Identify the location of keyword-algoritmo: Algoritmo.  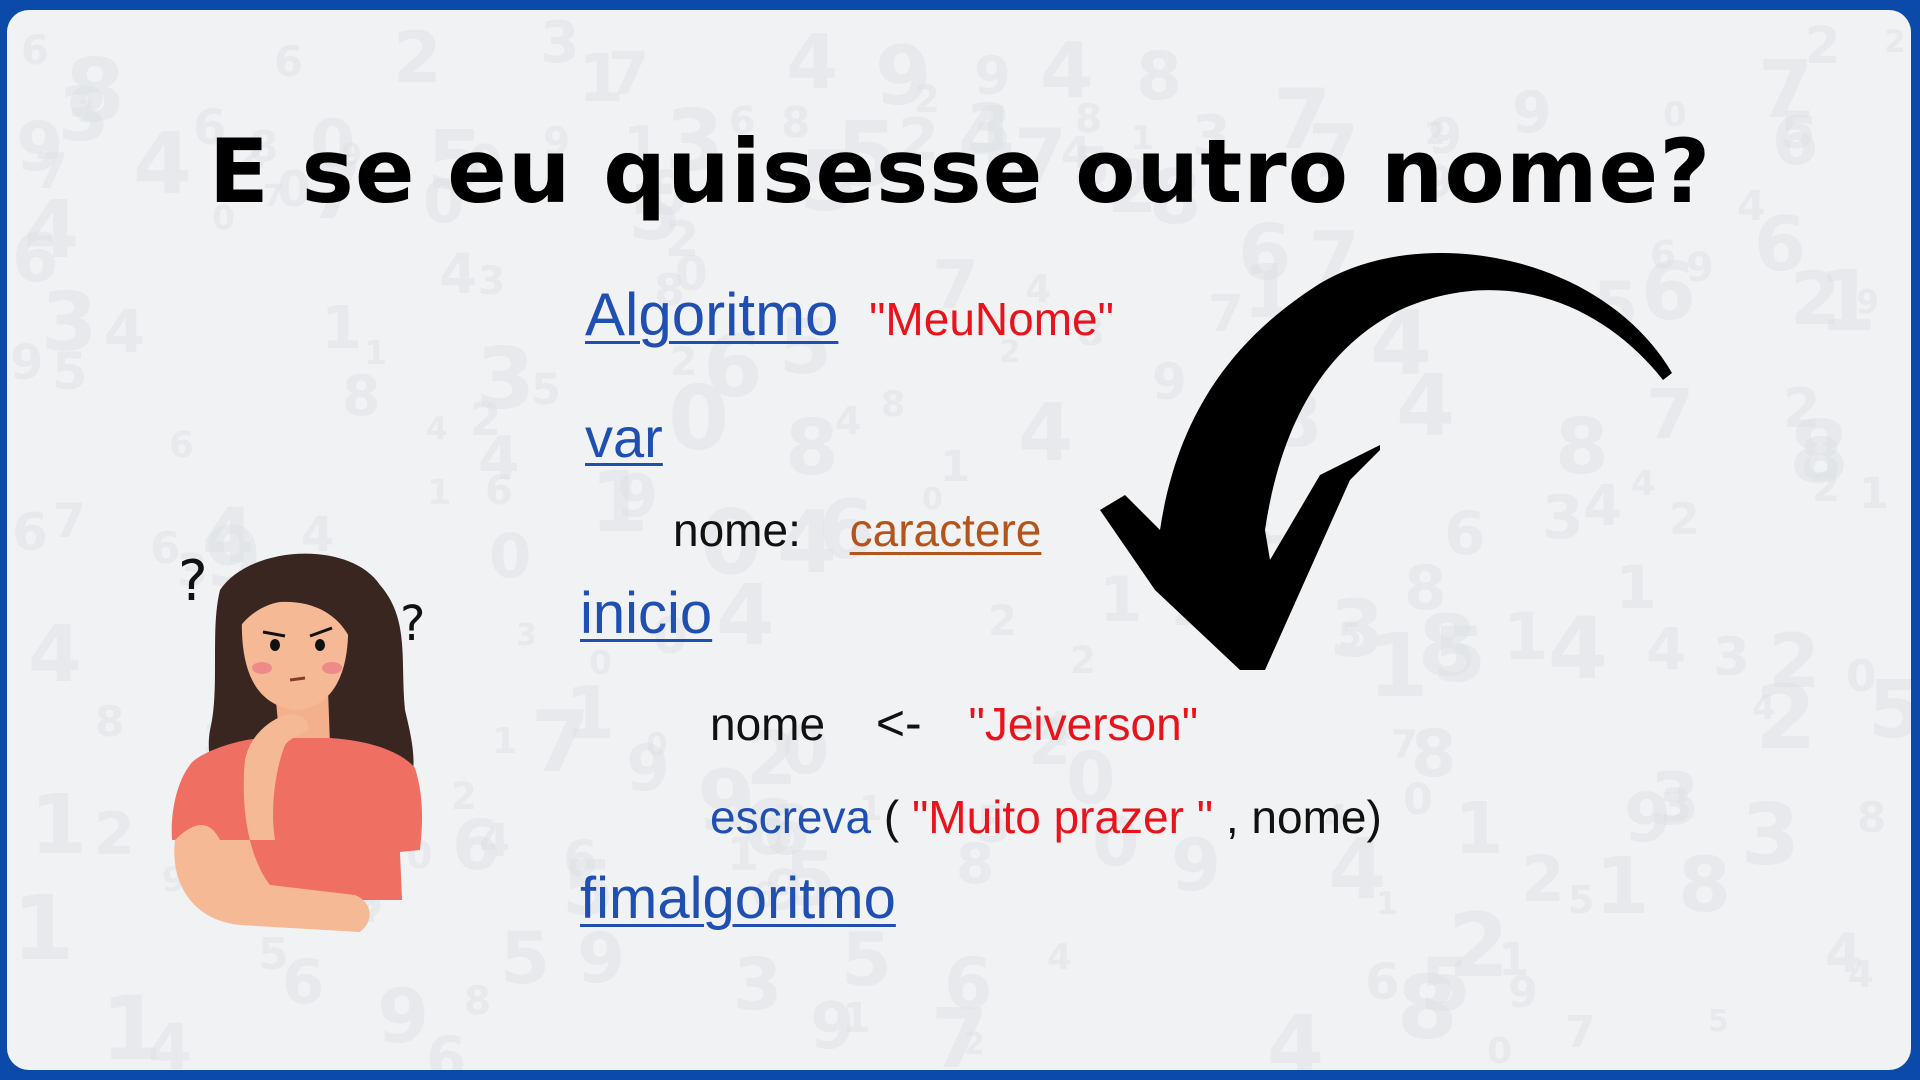
(712, 314).